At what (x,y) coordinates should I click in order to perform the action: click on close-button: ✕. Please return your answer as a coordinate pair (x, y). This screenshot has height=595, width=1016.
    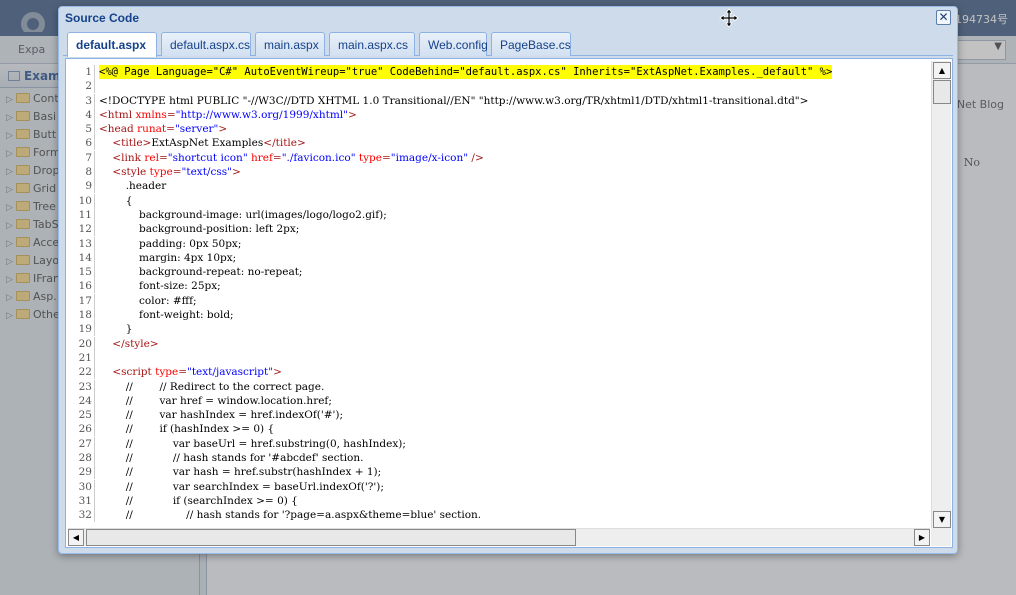
    Looking at the image, I should click on (943, 17).